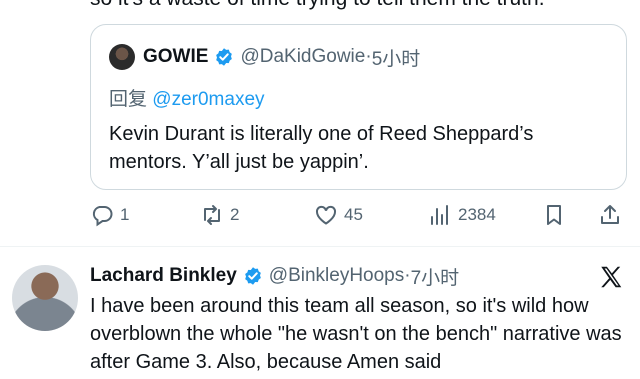 Image resolution: width=640 pixels, height=379 pixels. I want to click on reply-label: 回复, so click(128, 99).